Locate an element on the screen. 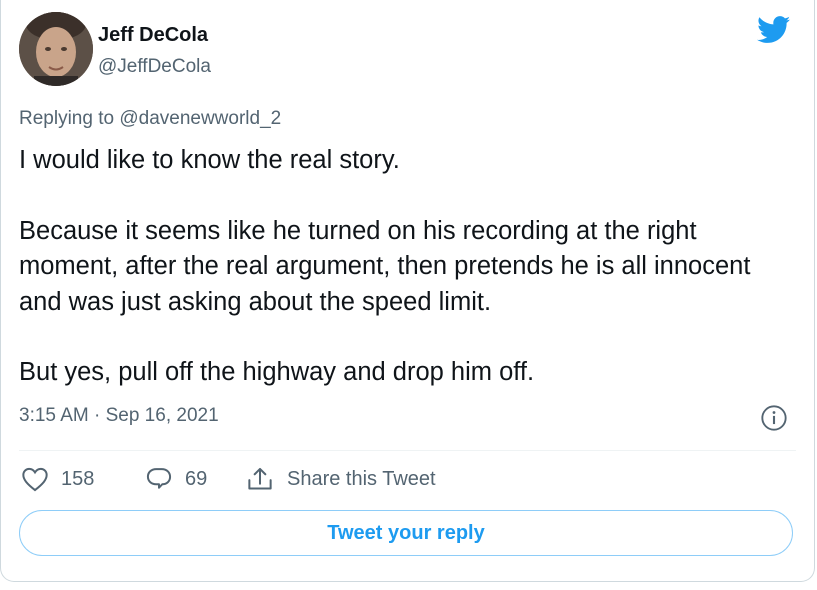 The image size is (817, 590). replying-mention: @davenewworld_2 is located at coordinates (200, 118).